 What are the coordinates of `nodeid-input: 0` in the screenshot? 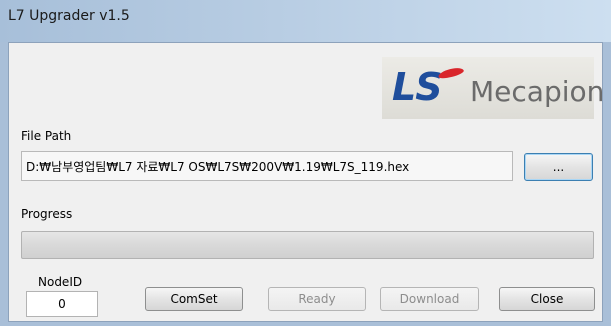 It's located at (62, 304).